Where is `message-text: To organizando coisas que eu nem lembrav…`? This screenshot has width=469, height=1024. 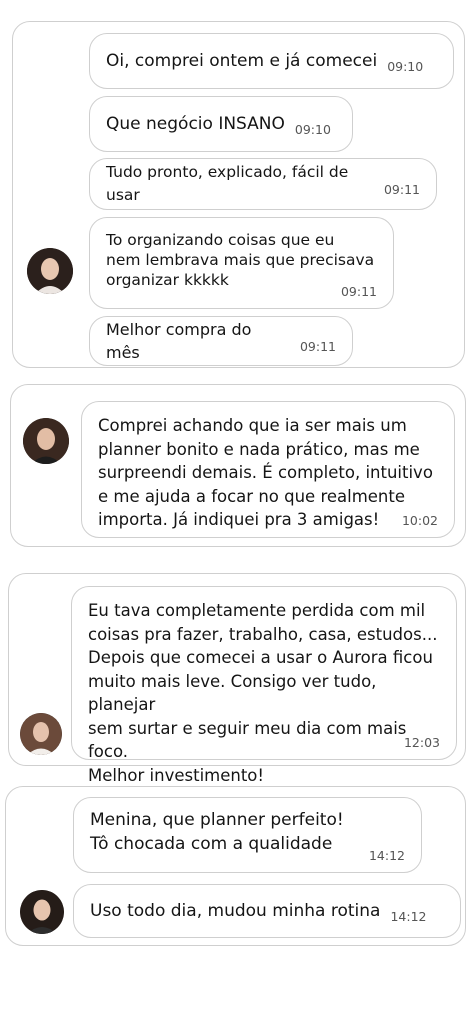 message-text: To organizando coisas que eu nem lembrav… is located at coordinates (240, 260).